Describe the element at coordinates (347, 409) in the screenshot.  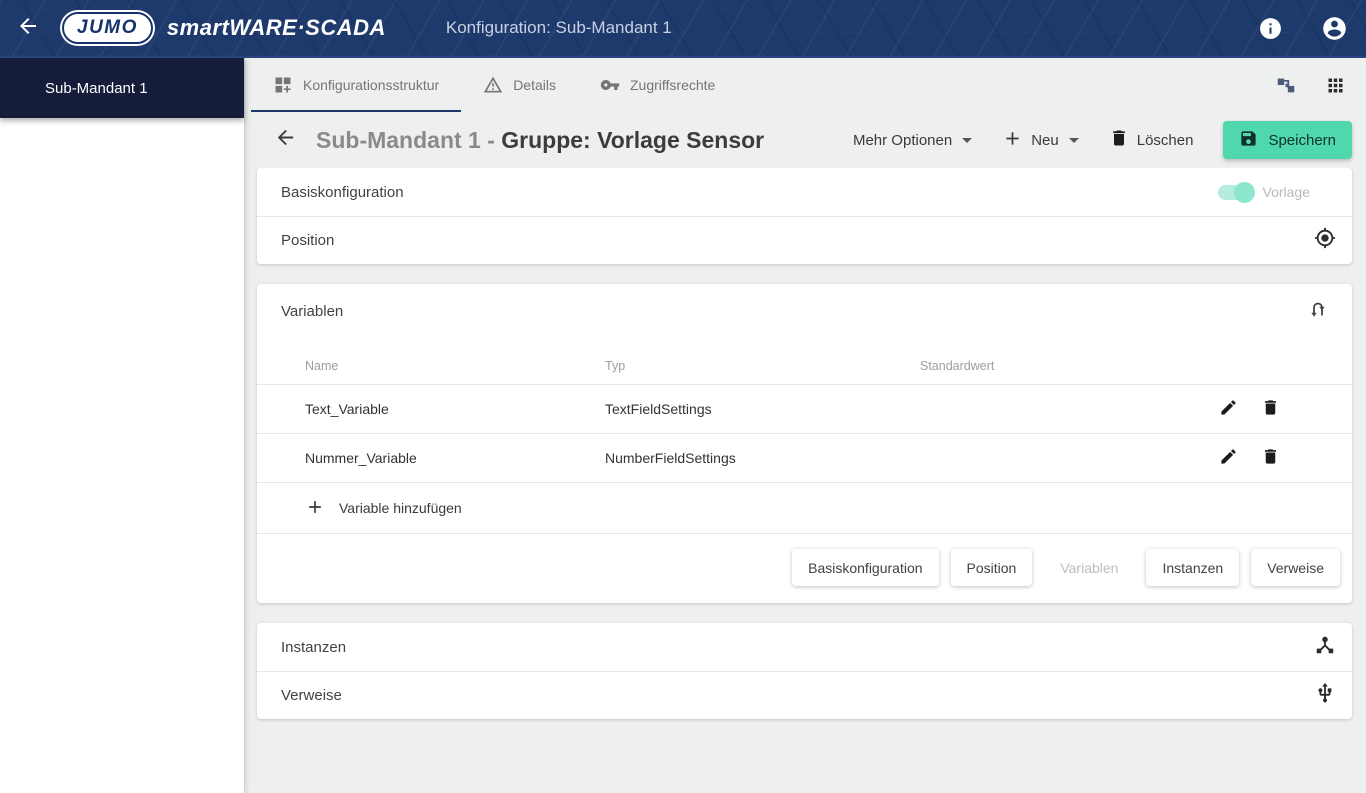
I see `cell-name: Text_Variable` at that location.